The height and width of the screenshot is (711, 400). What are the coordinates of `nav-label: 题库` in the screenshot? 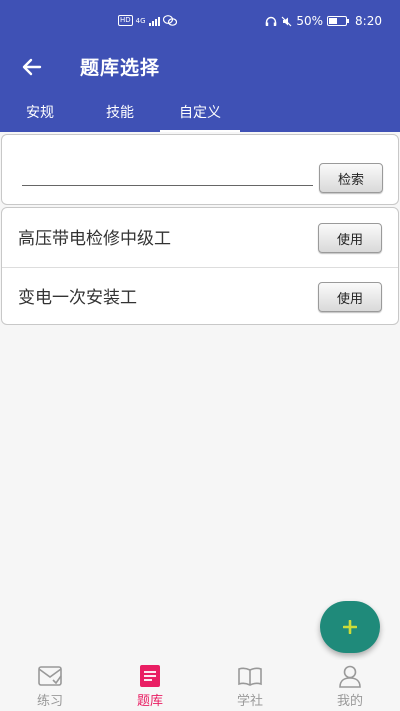 It's located at (149, 701).